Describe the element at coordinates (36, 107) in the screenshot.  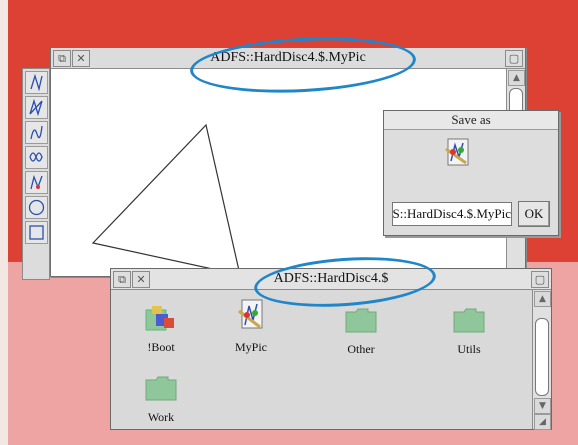
I see `closed-freehand-tool-icon` at that location.